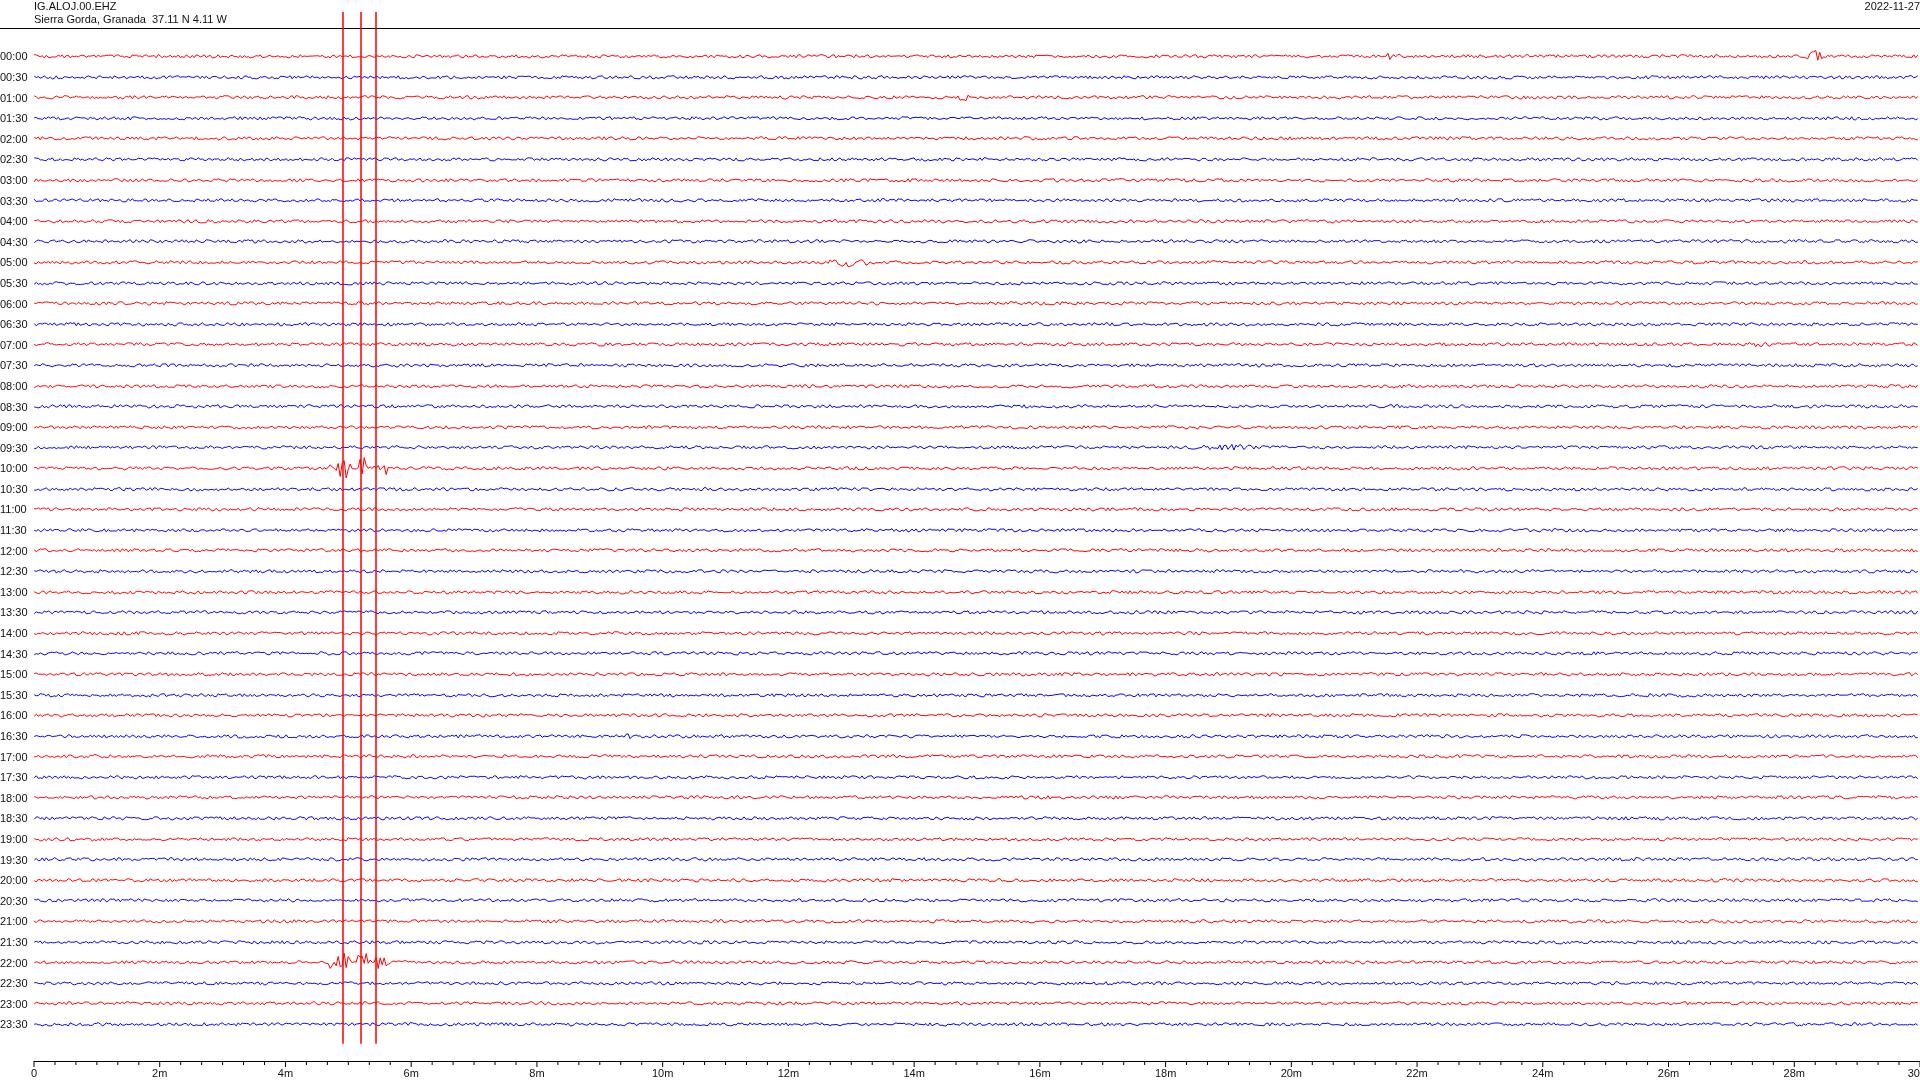 Image resolution: width=1920 pixels, height=1080 pixels. I want to click on time-label: 06:30, so click(14, 324).